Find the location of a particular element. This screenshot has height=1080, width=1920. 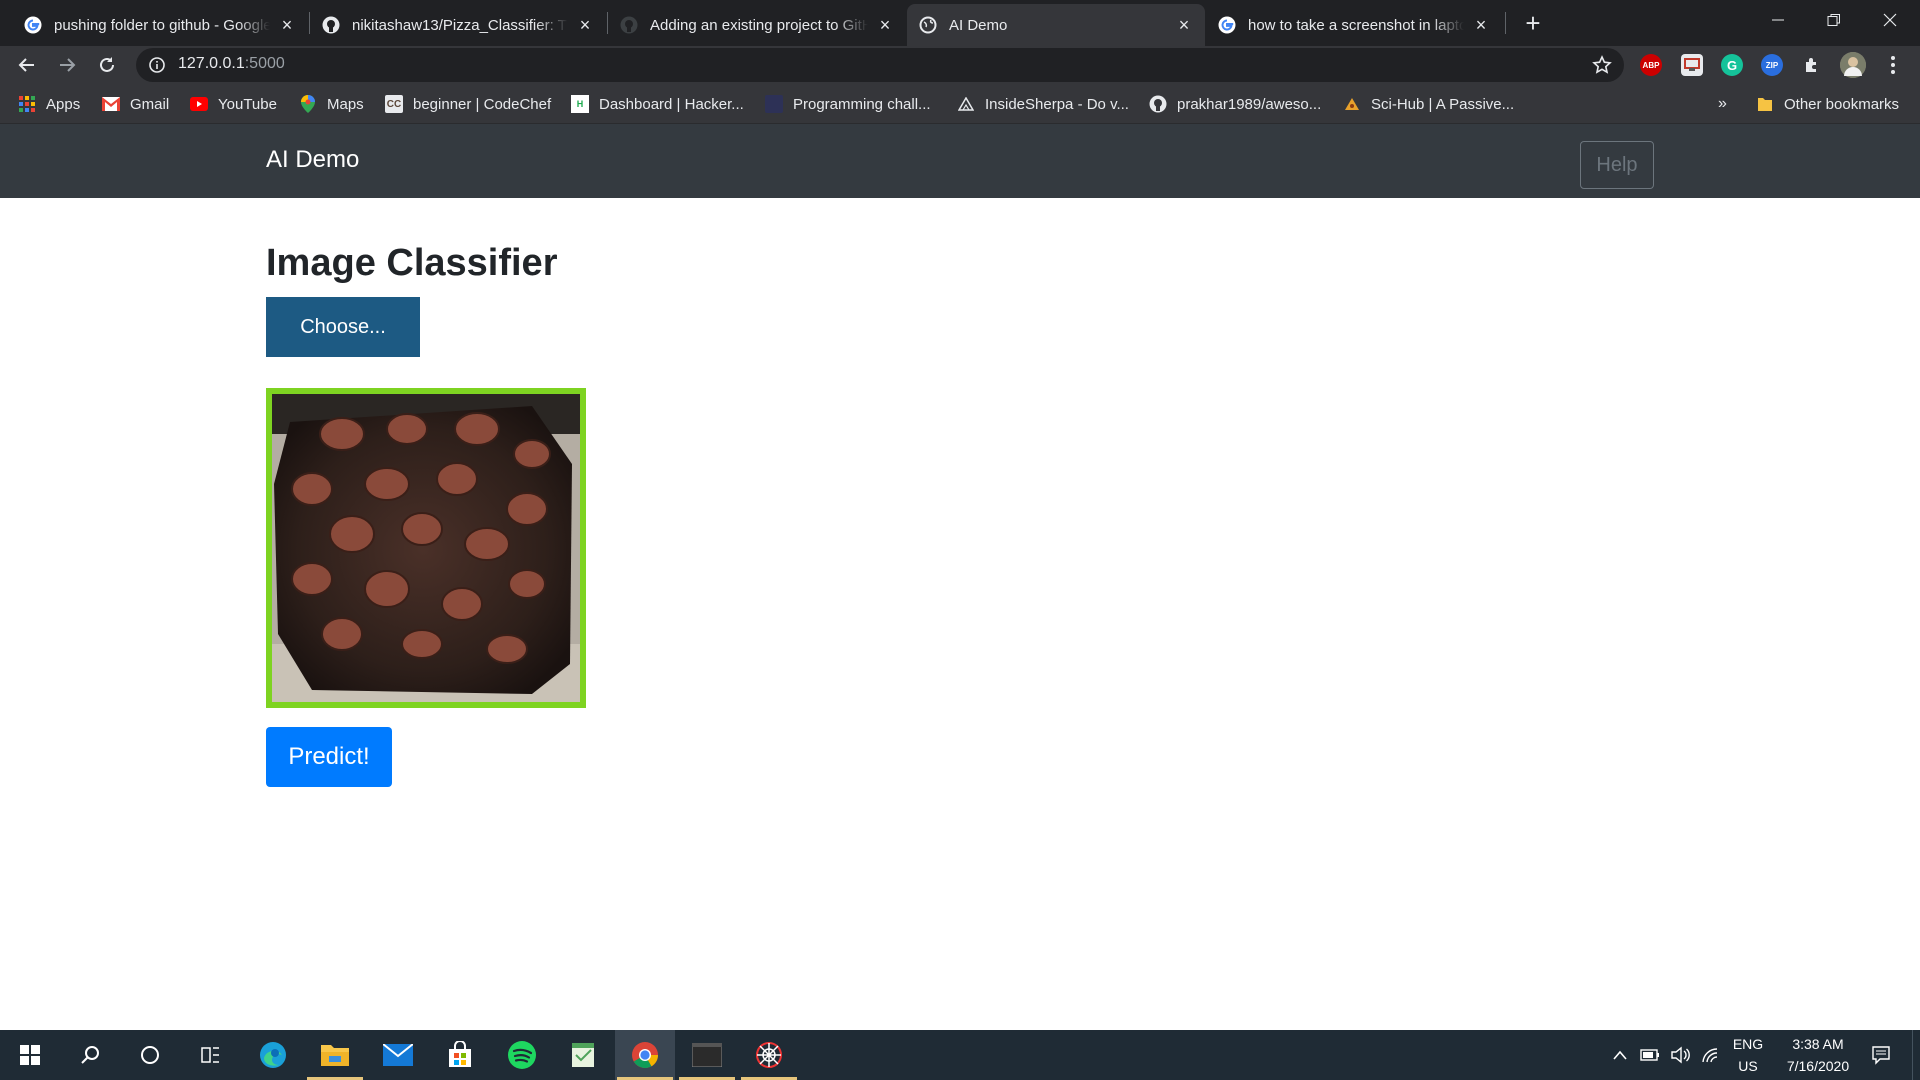

other-bookmarks: Other bookmarks is located at coordinates (1827, 104).